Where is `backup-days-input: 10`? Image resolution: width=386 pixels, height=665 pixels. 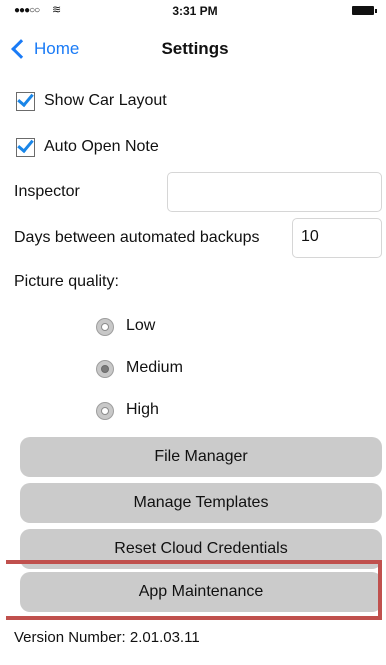
backup-days-input: 10 is located at coordinates (337, 238).